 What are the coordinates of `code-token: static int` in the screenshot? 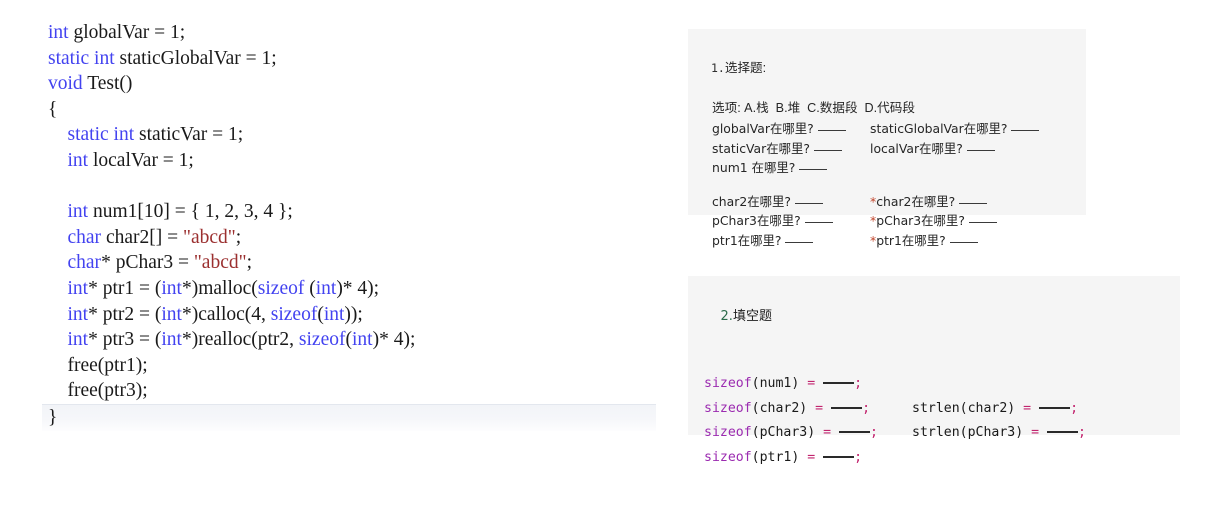 It's located at (81, 58).